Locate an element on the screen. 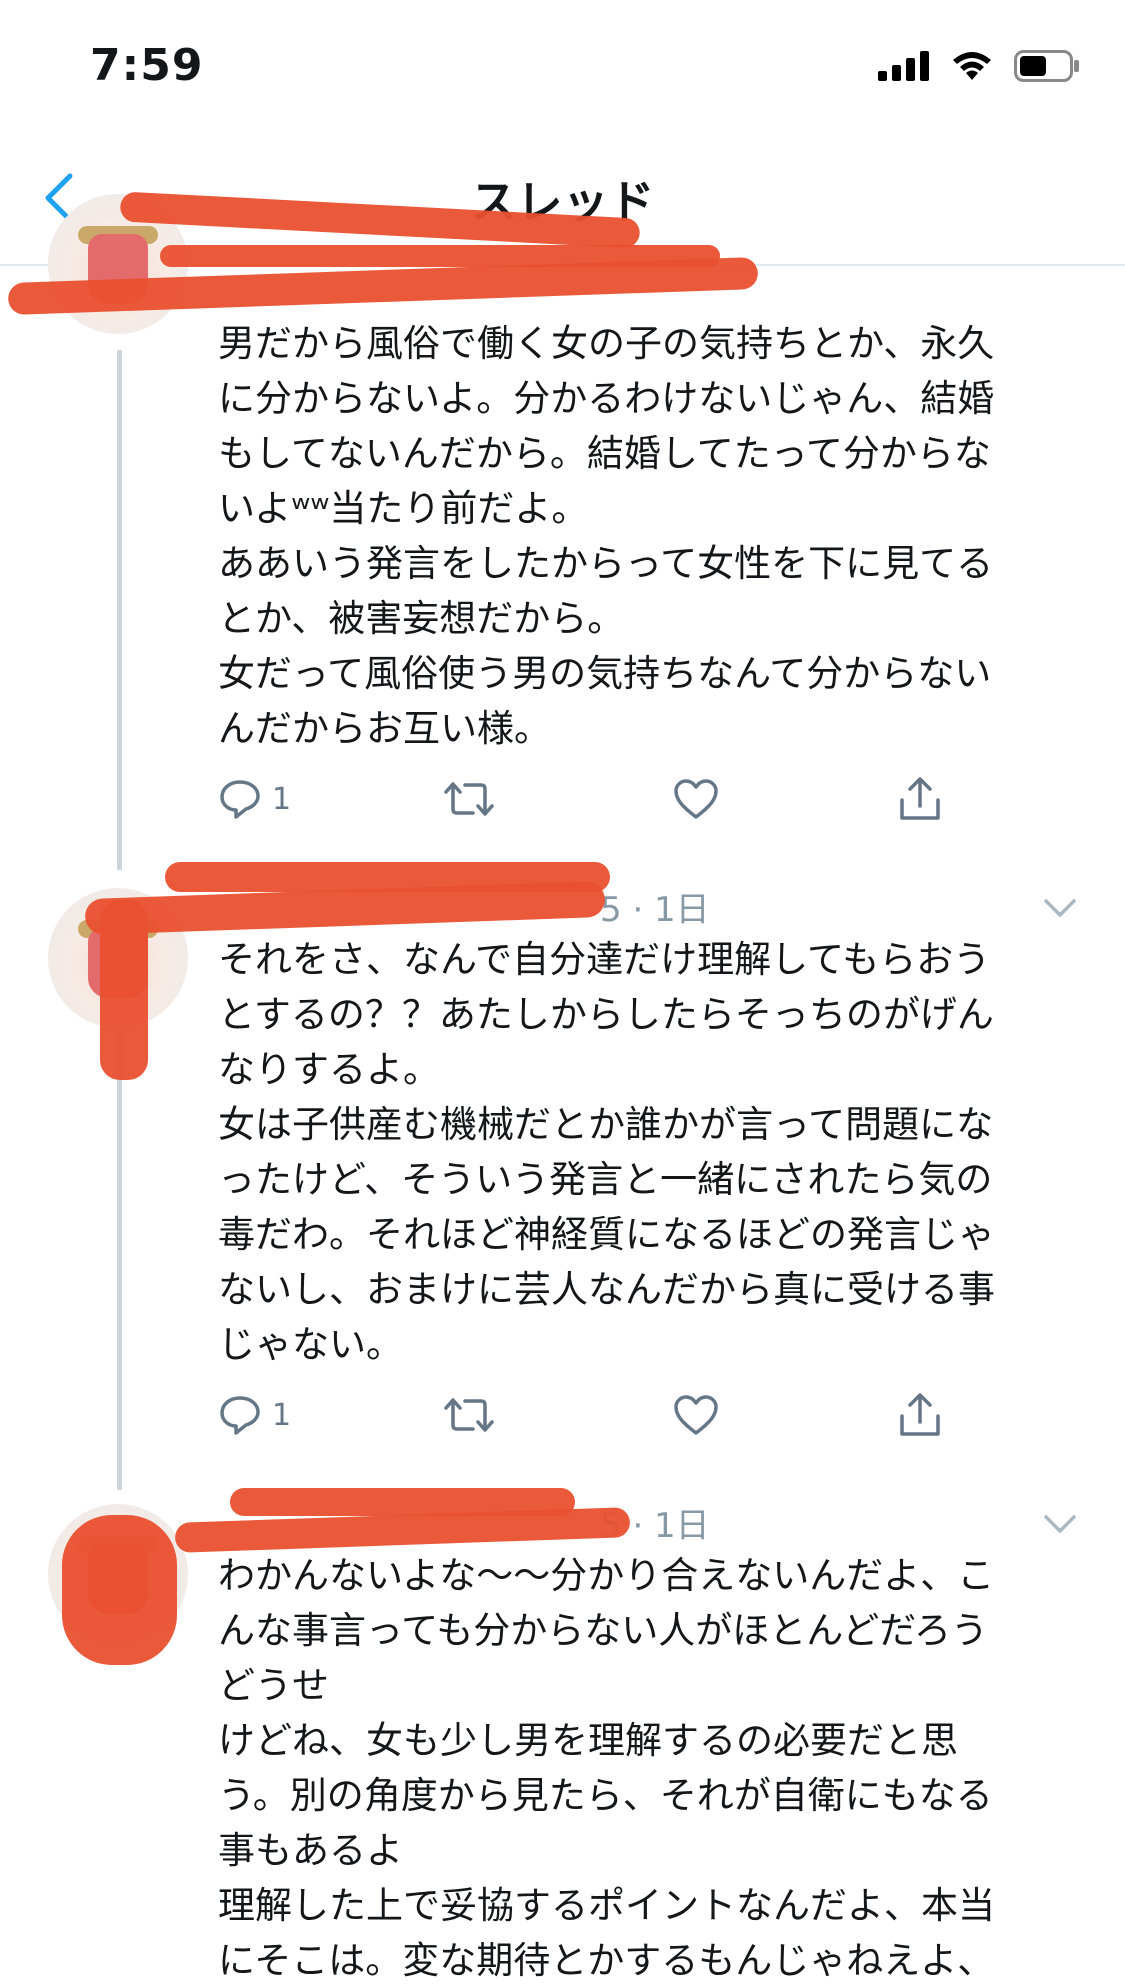 Image resolution: width=1125 pixels, height=1988 pixels. cellular-signal-icon is located at coordinates (903, 66).